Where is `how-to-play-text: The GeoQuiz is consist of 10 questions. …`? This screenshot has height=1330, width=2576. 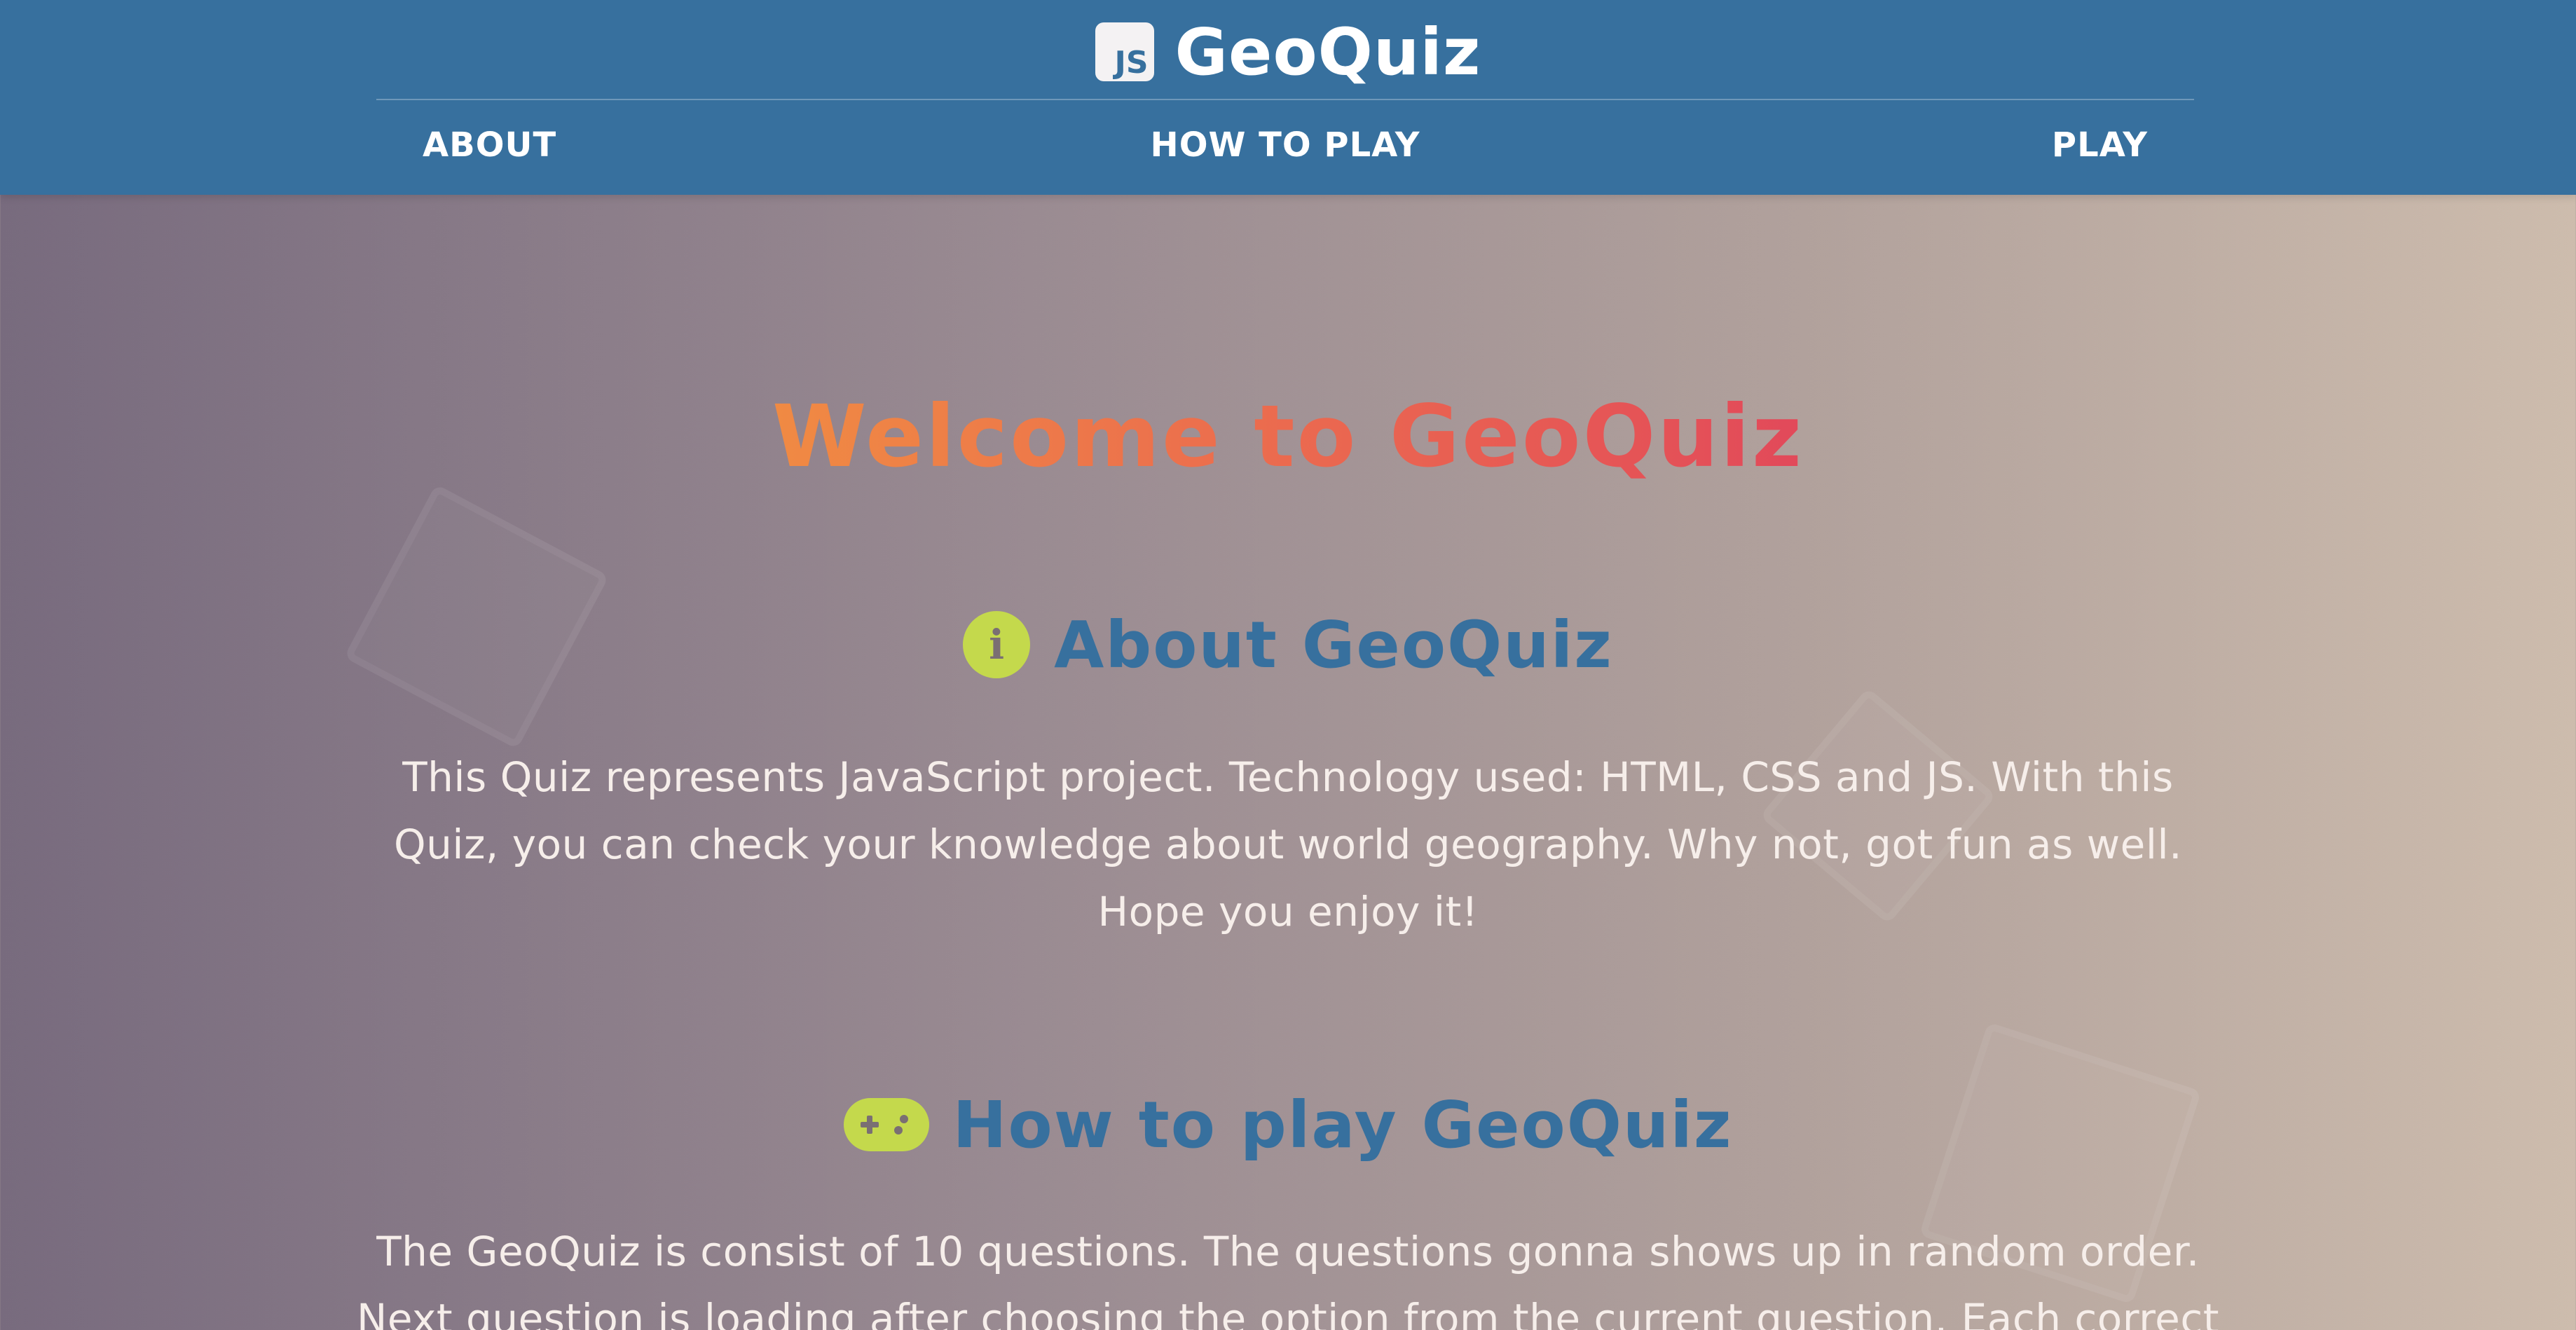
how-to-play-text: The GeoQuiz is consist of 10 questions. … is located at coordinates (1287, 1279).